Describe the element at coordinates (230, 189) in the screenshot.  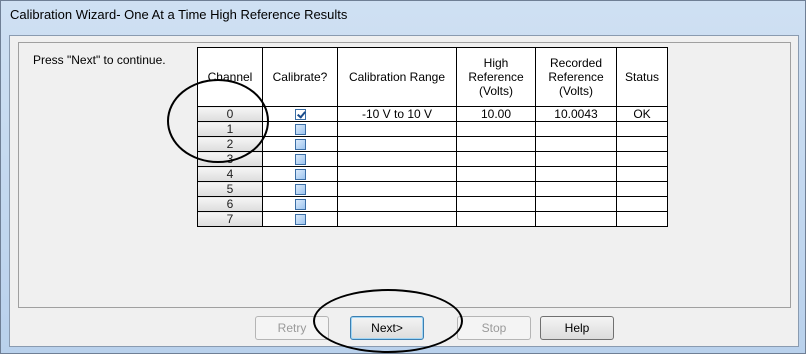
I see `channel-cell: 5` at that location.